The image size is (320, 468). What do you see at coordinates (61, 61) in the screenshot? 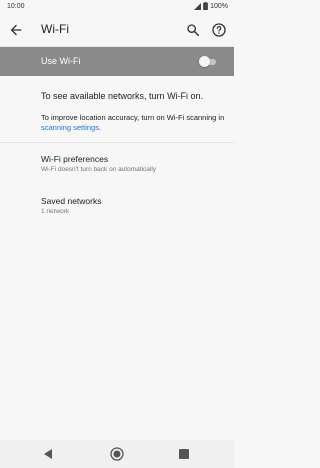
I see `use-wifi-label: Use Wi-Fi` at bounding box center [61, 61].